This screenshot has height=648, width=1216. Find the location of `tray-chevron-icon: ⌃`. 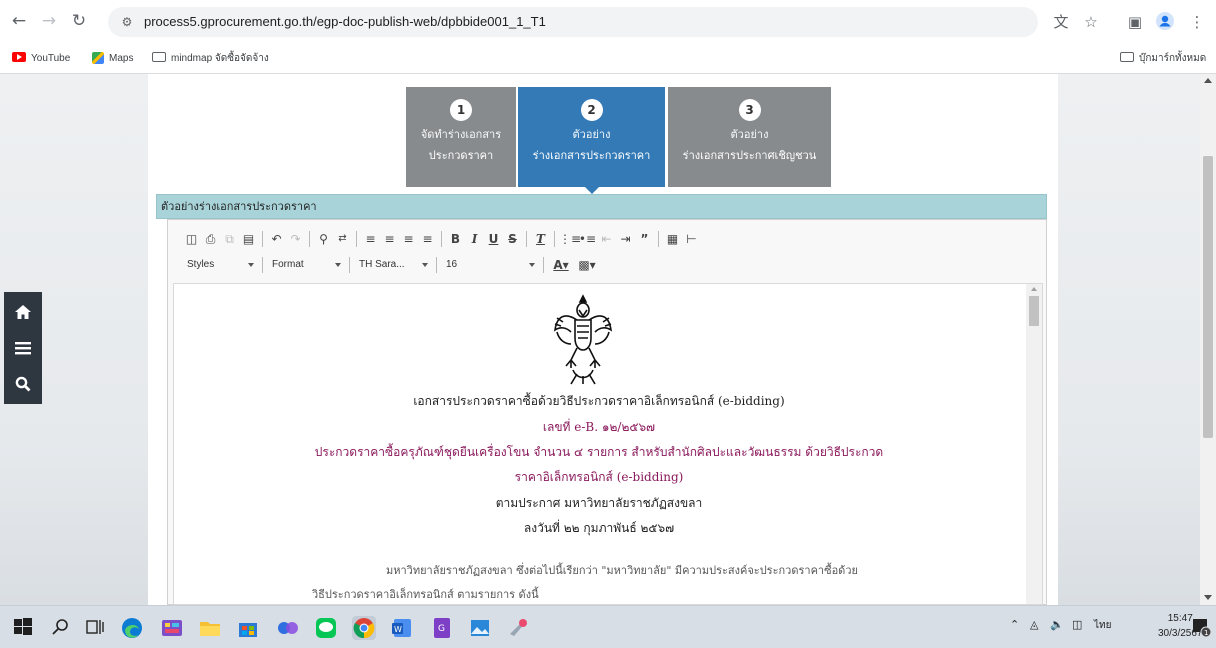

tray-chevron-icon: ⌃ is located at coordinates (1014, 624).